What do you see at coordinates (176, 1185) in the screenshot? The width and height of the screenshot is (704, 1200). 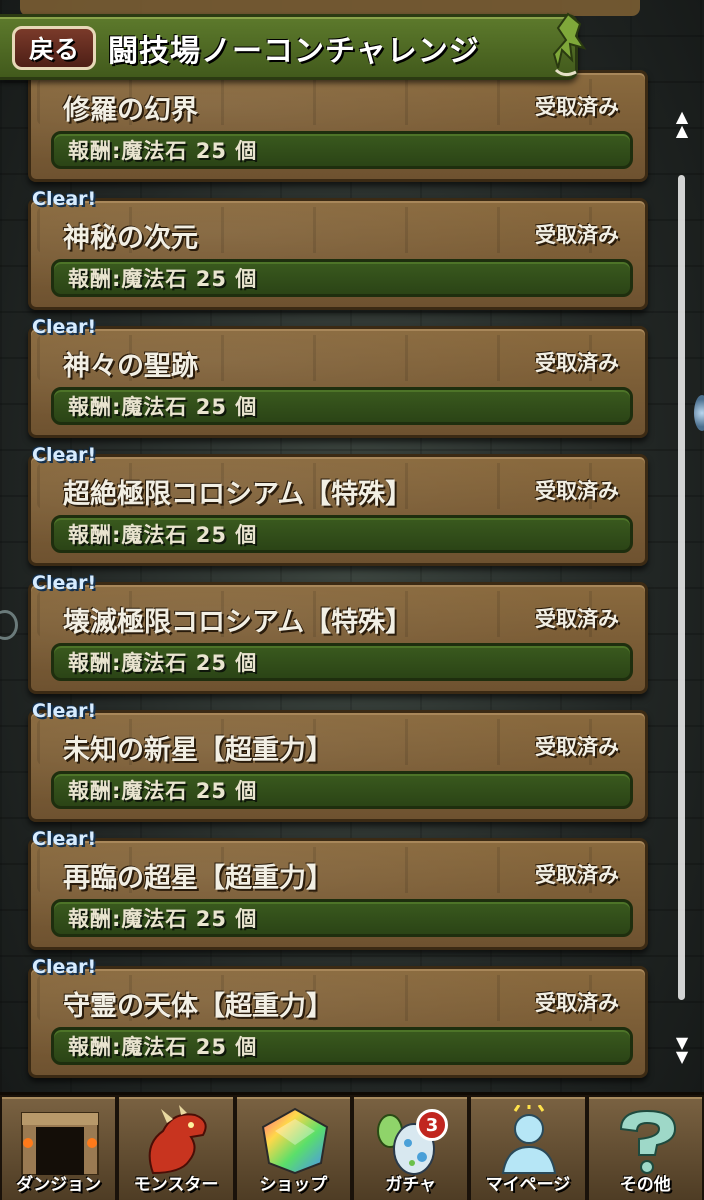 I see `nav-label: モンスター` at bounding box center [176, 1185].